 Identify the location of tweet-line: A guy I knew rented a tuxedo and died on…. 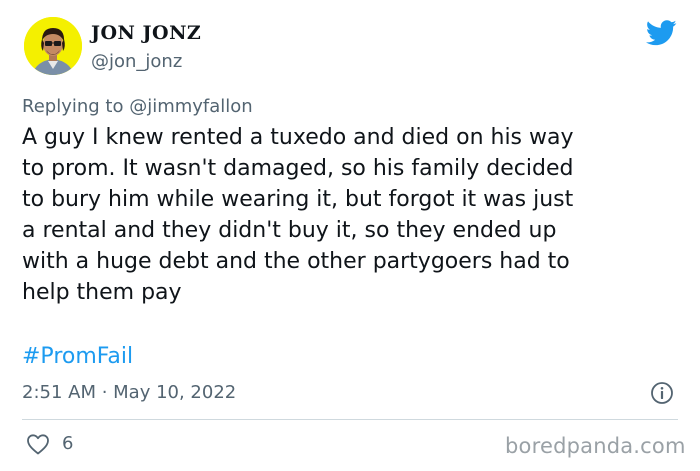
(298, 137).